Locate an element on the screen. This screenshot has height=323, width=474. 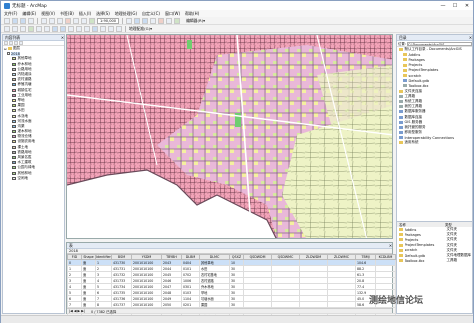
list-by-visibility-icon is located at coordinates (16, 43).